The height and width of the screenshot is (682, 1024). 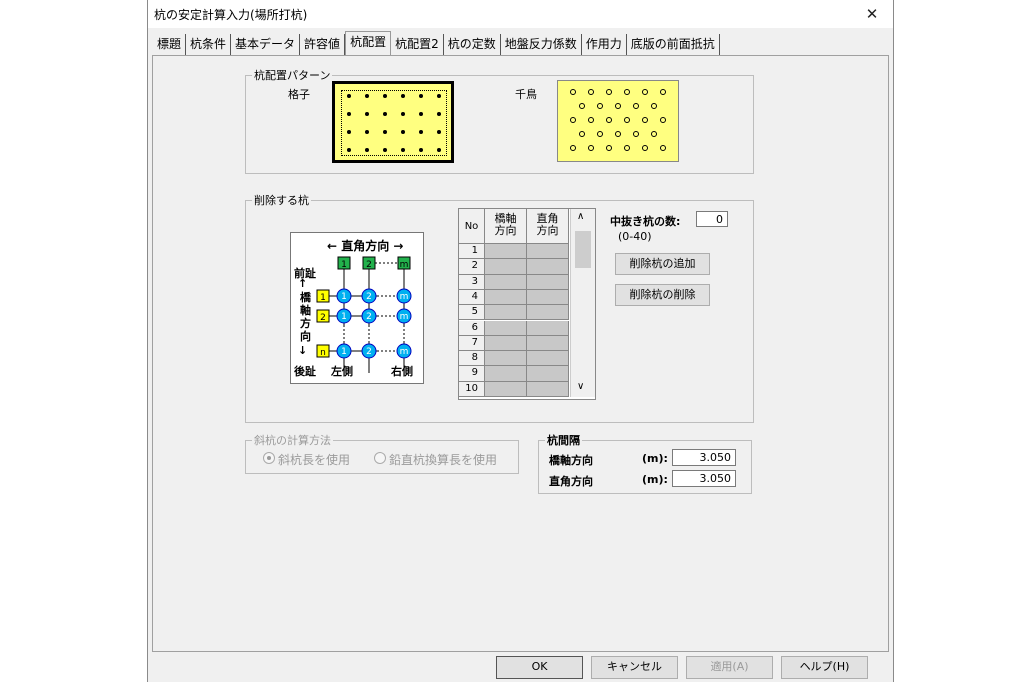 What do you see at coordinates (729, 667) in the screenshot?
I see `apply-button: 適用(A)` at bounding box center [729, 667].